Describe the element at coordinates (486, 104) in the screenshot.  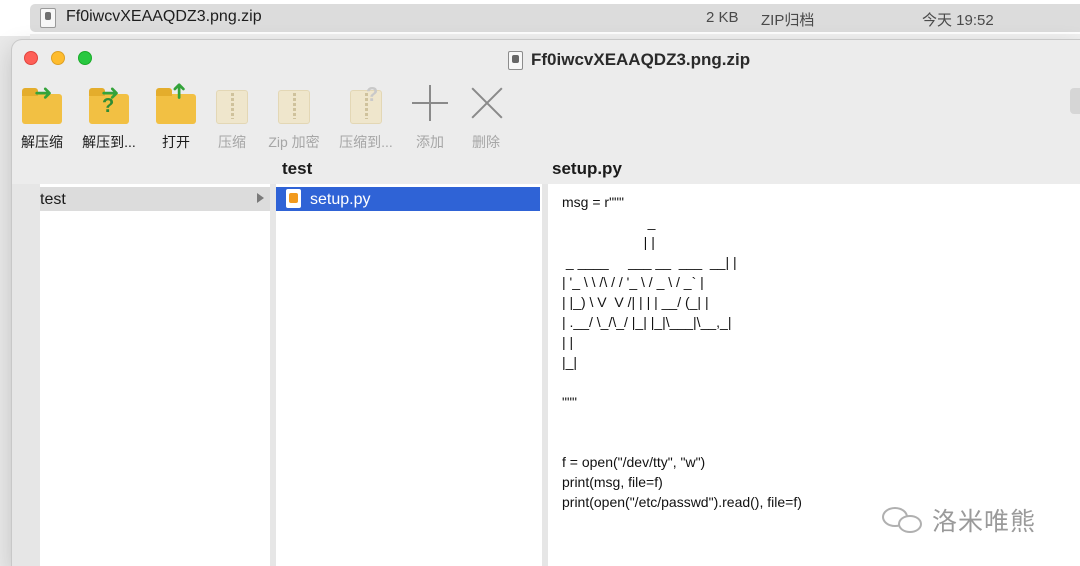
I see `delete-icon` at that location.